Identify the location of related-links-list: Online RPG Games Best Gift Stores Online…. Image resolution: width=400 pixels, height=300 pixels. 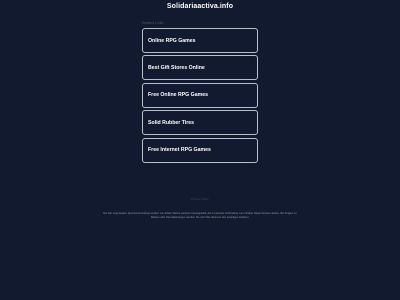
(200, 96).